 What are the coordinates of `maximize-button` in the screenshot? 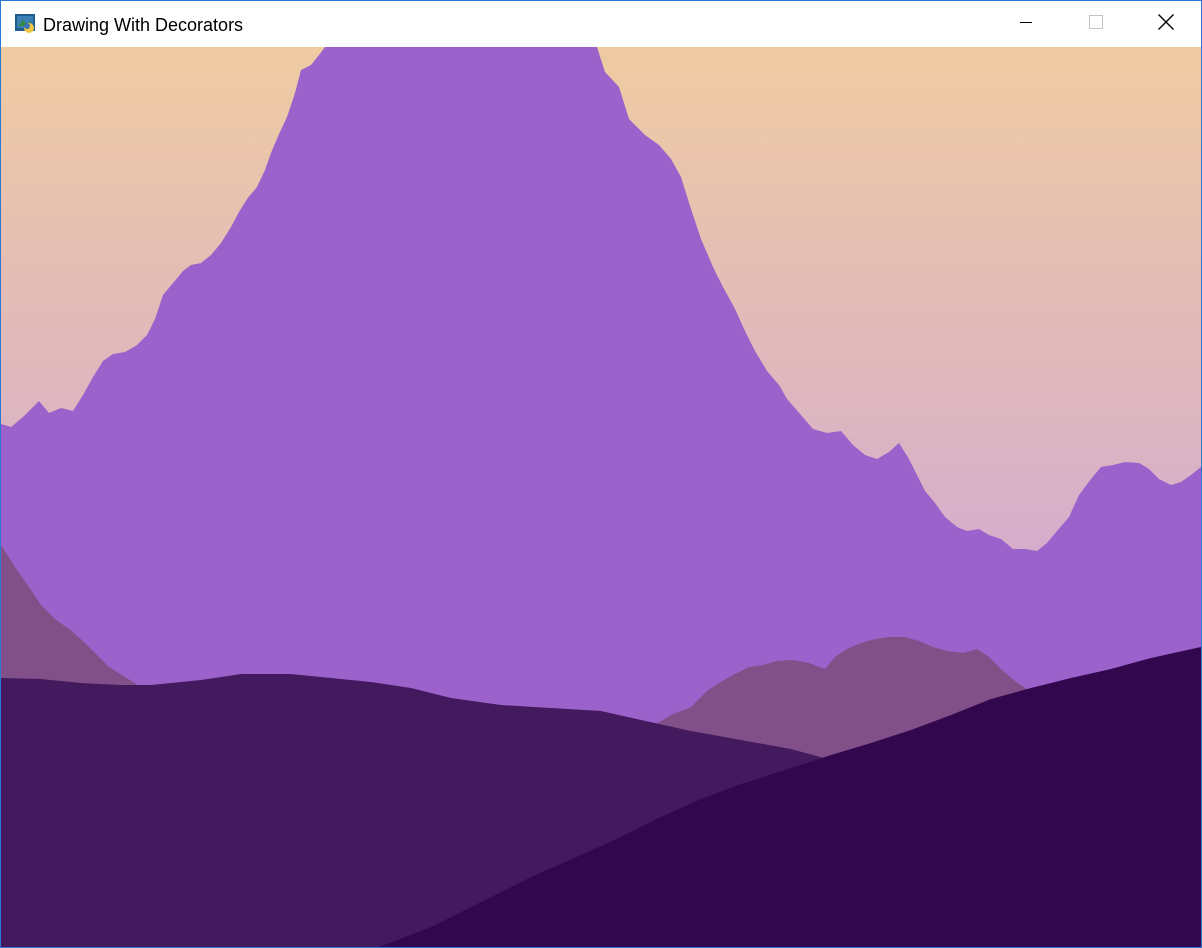 It's located at (1096, 24).